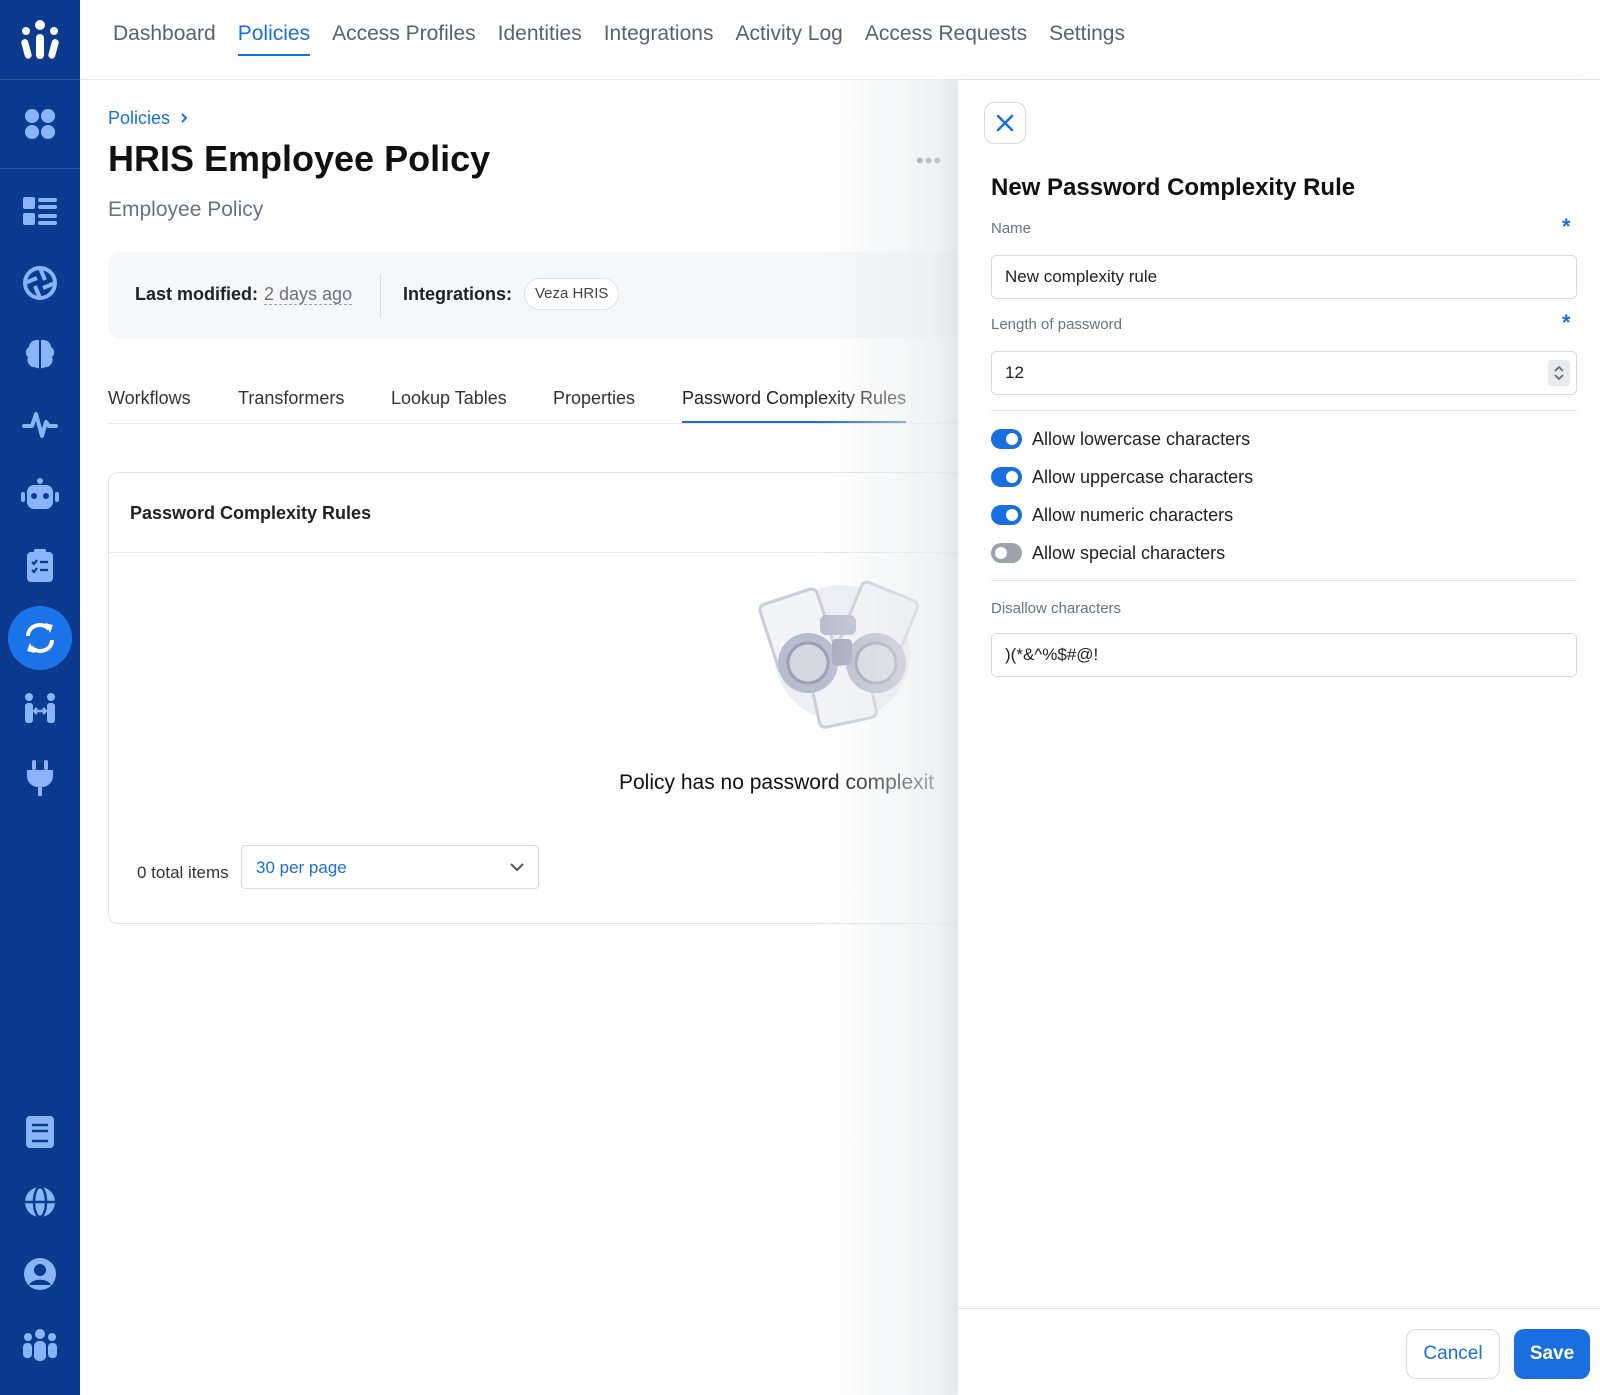 This screenshot has height=1395, width=1600. I want to click on disallow-label: Disallow characters, so click(1056, 608).